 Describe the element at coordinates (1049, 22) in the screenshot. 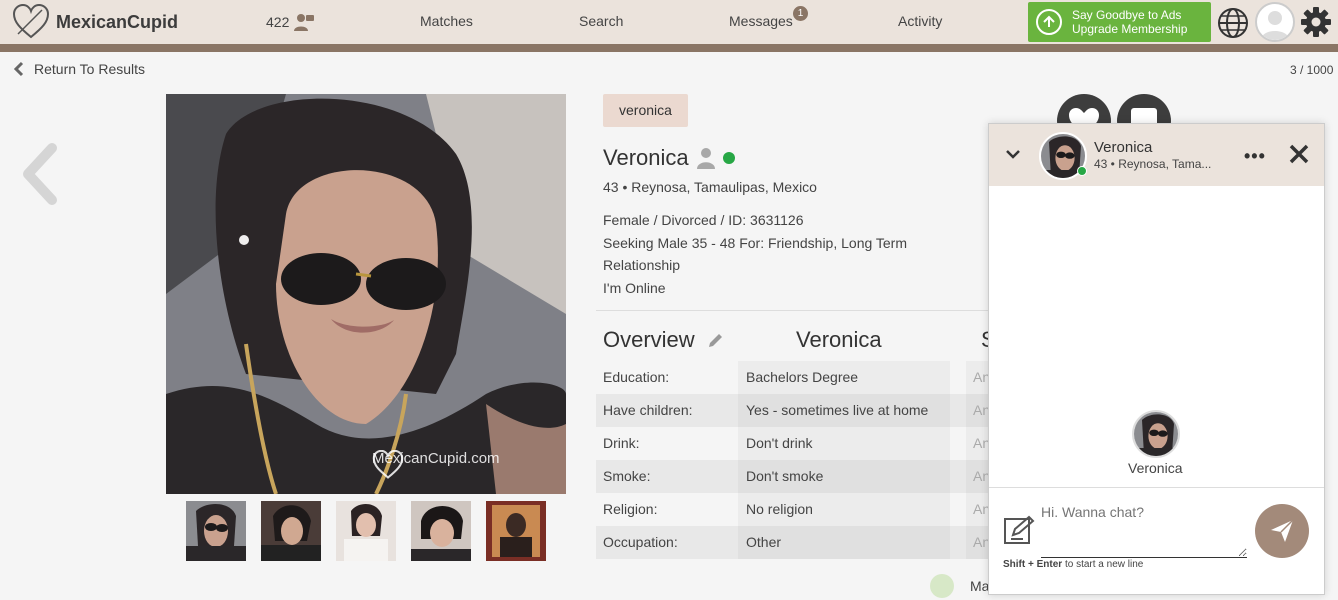

I see `arrow-up-icon` at that location.